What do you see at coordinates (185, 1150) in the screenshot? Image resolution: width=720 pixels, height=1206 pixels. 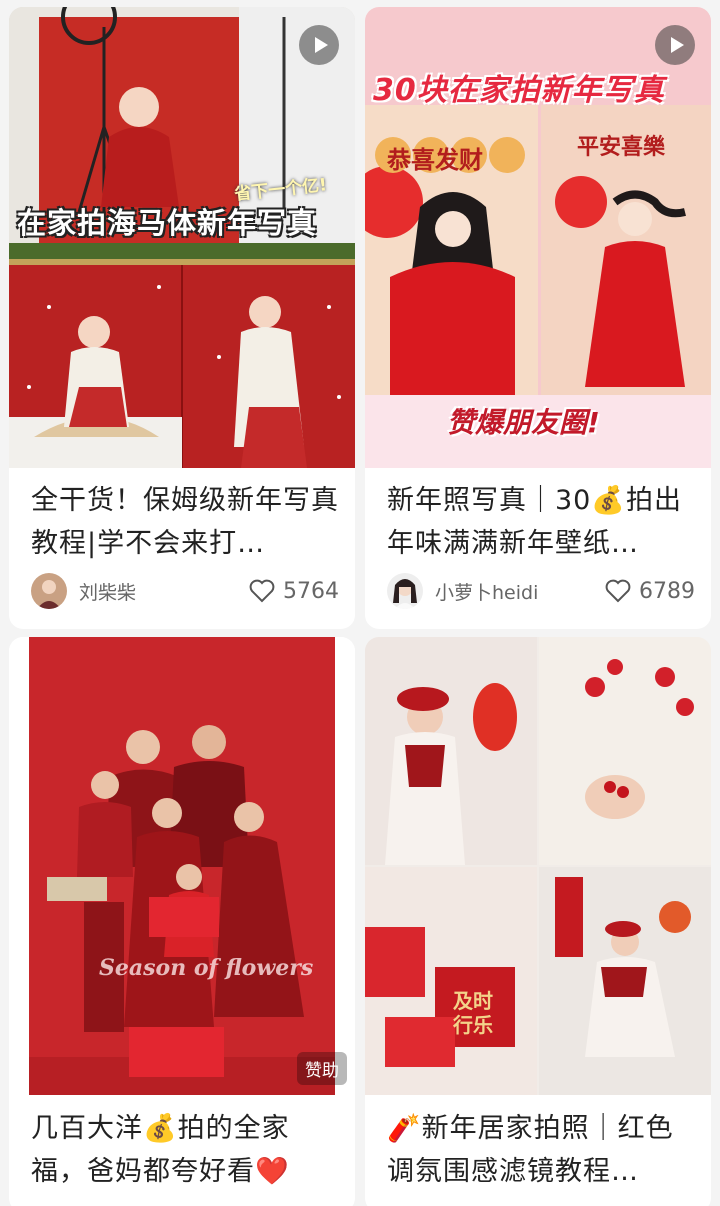 I see `note-title: 几百大洋💰拍的全家福，爸妈都夸好看❤️` at bounding box center [185, 1150].